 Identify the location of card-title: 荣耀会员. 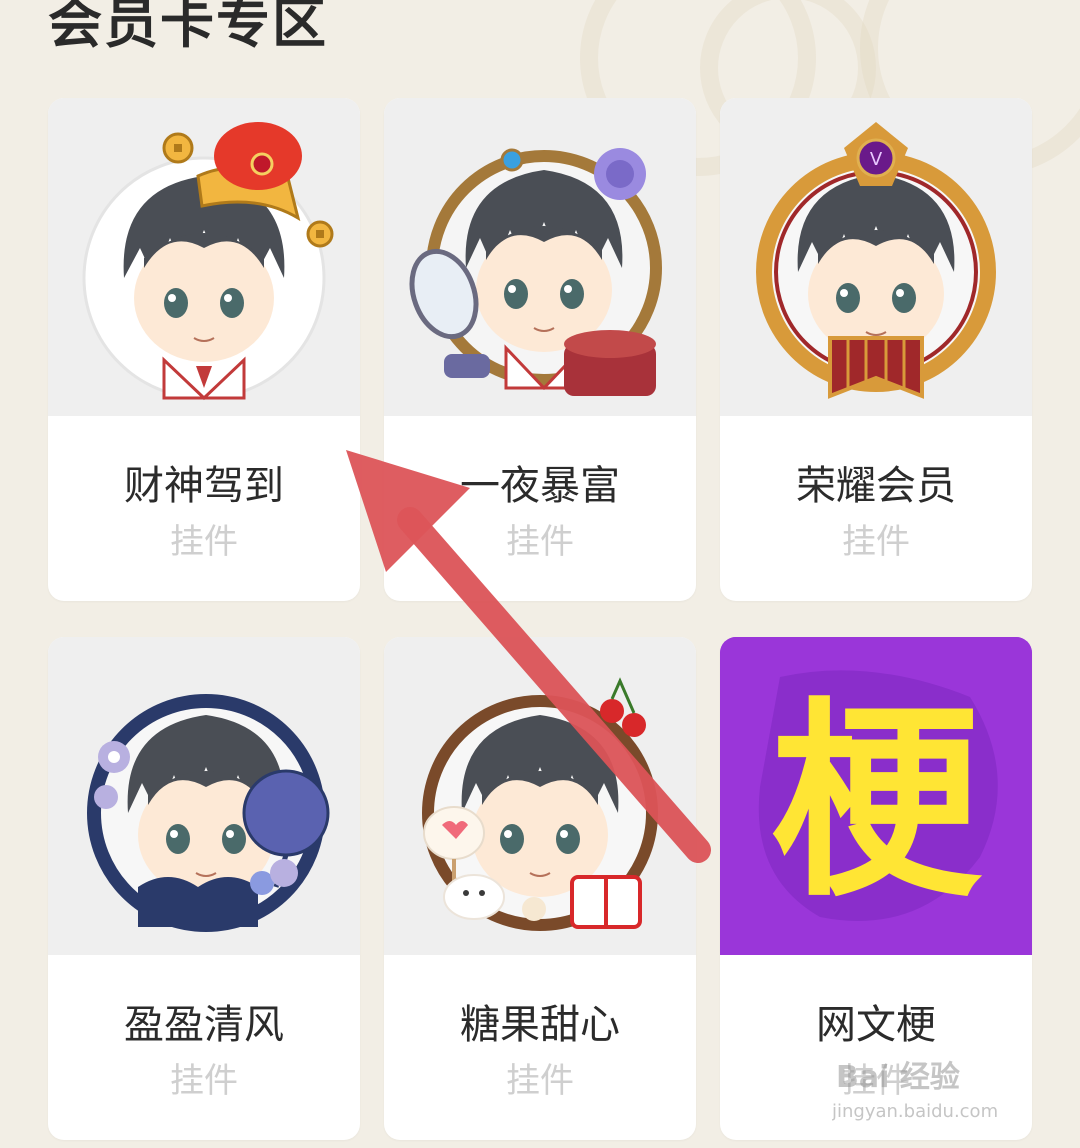
(876, 486).